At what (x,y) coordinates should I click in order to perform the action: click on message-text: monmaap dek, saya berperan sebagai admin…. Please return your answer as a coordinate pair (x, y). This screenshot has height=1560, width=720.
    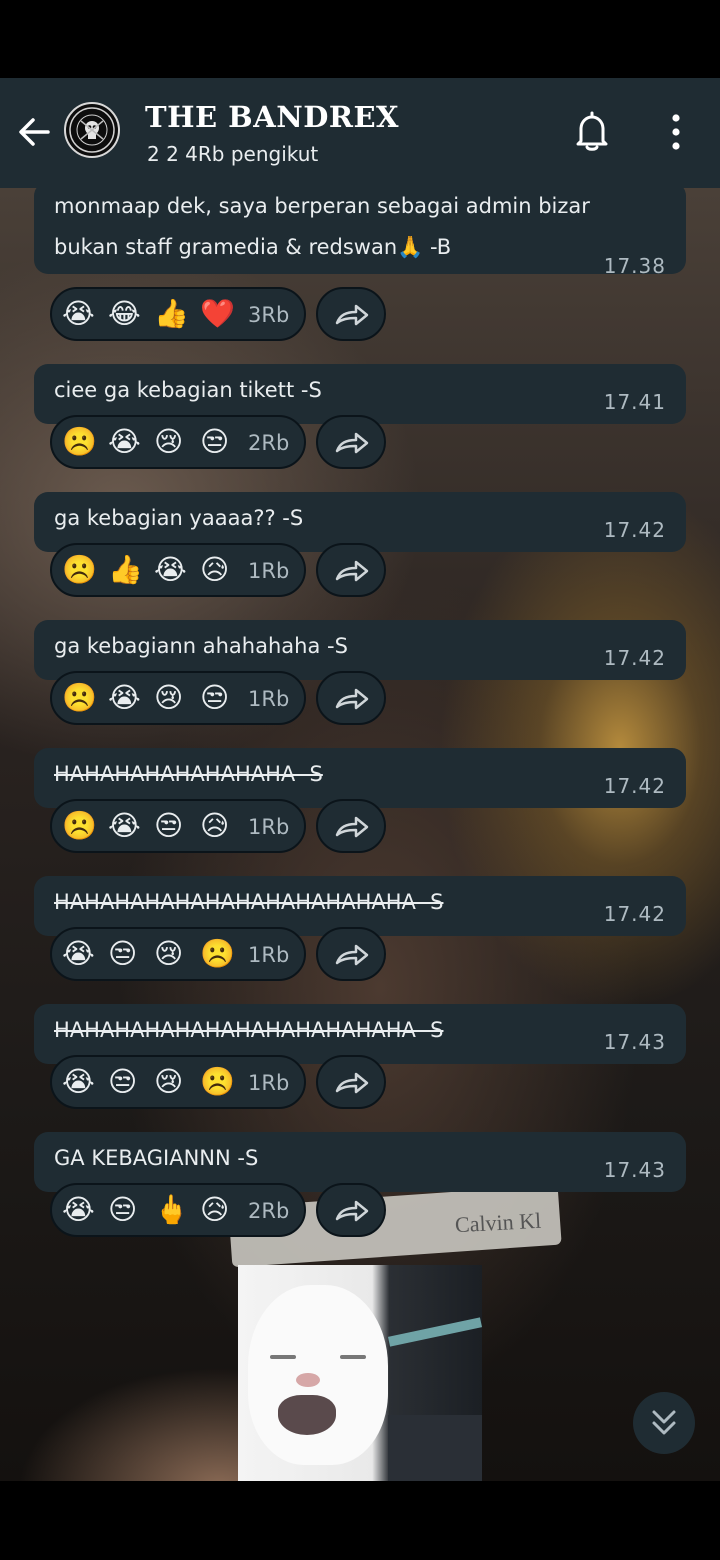
    Looking at the image, I should click on (322, 226).